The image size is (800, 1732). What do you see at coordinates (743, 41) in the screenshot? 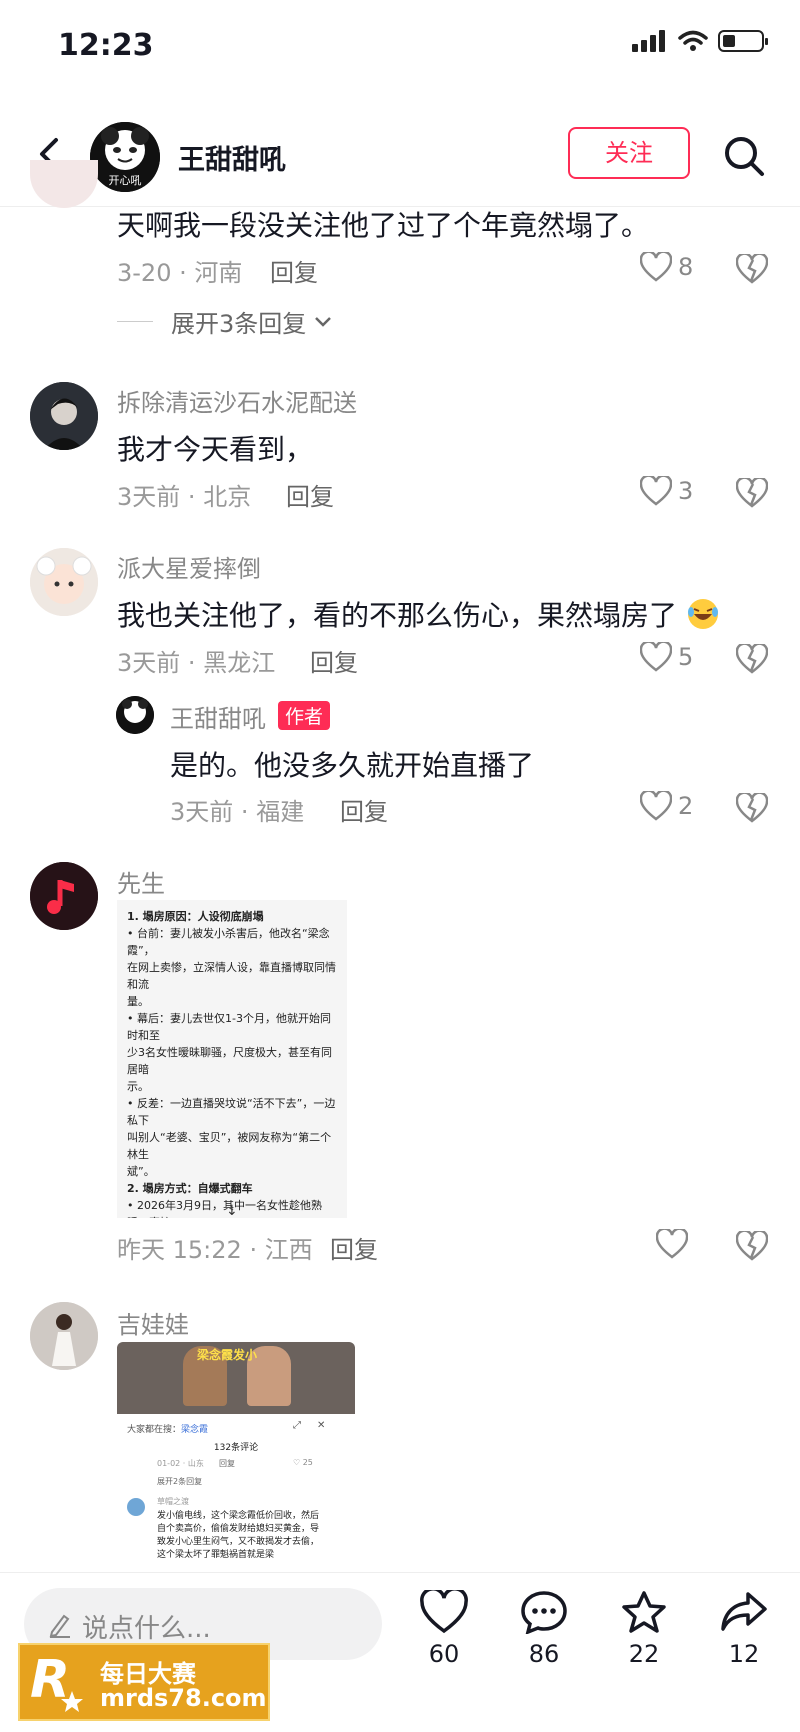
I see `battery-icon` at bounding box center [743, 41].